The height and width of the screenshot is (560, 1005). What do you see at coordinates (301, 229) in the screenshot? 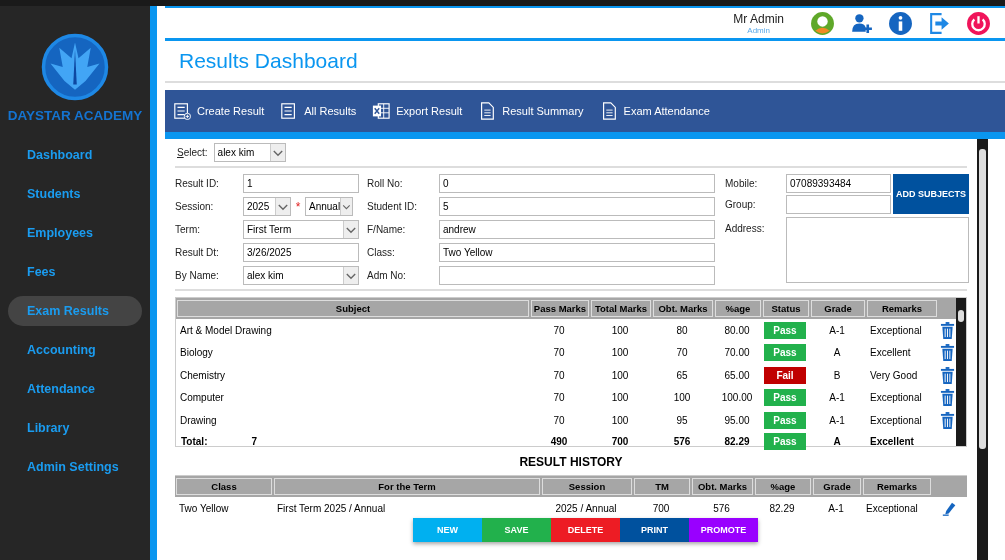
I see `dropdown-field: First Term` at bounding box center [301, 229].